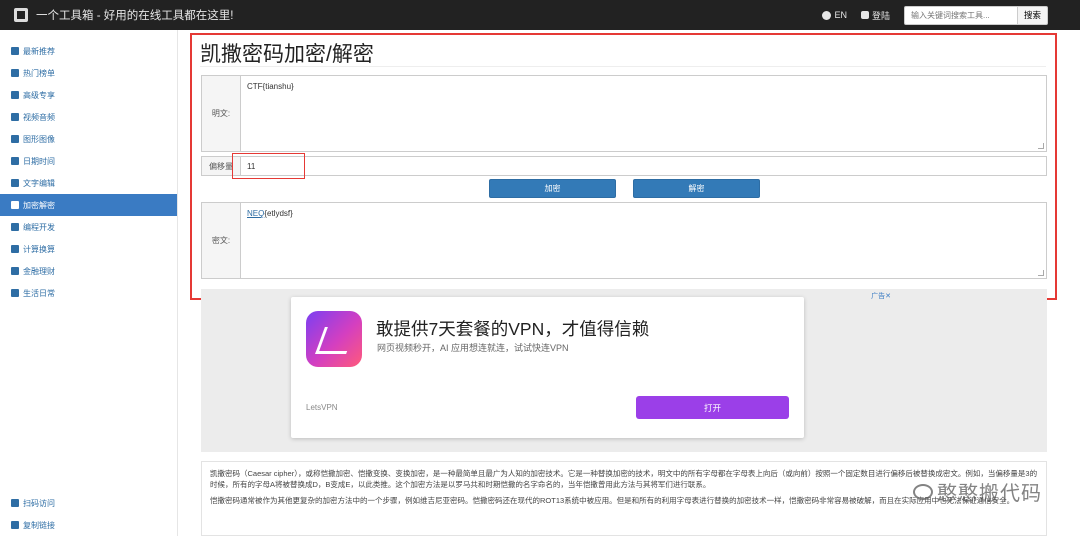  I want to click on login-link: 登陆, so click(875, 15).